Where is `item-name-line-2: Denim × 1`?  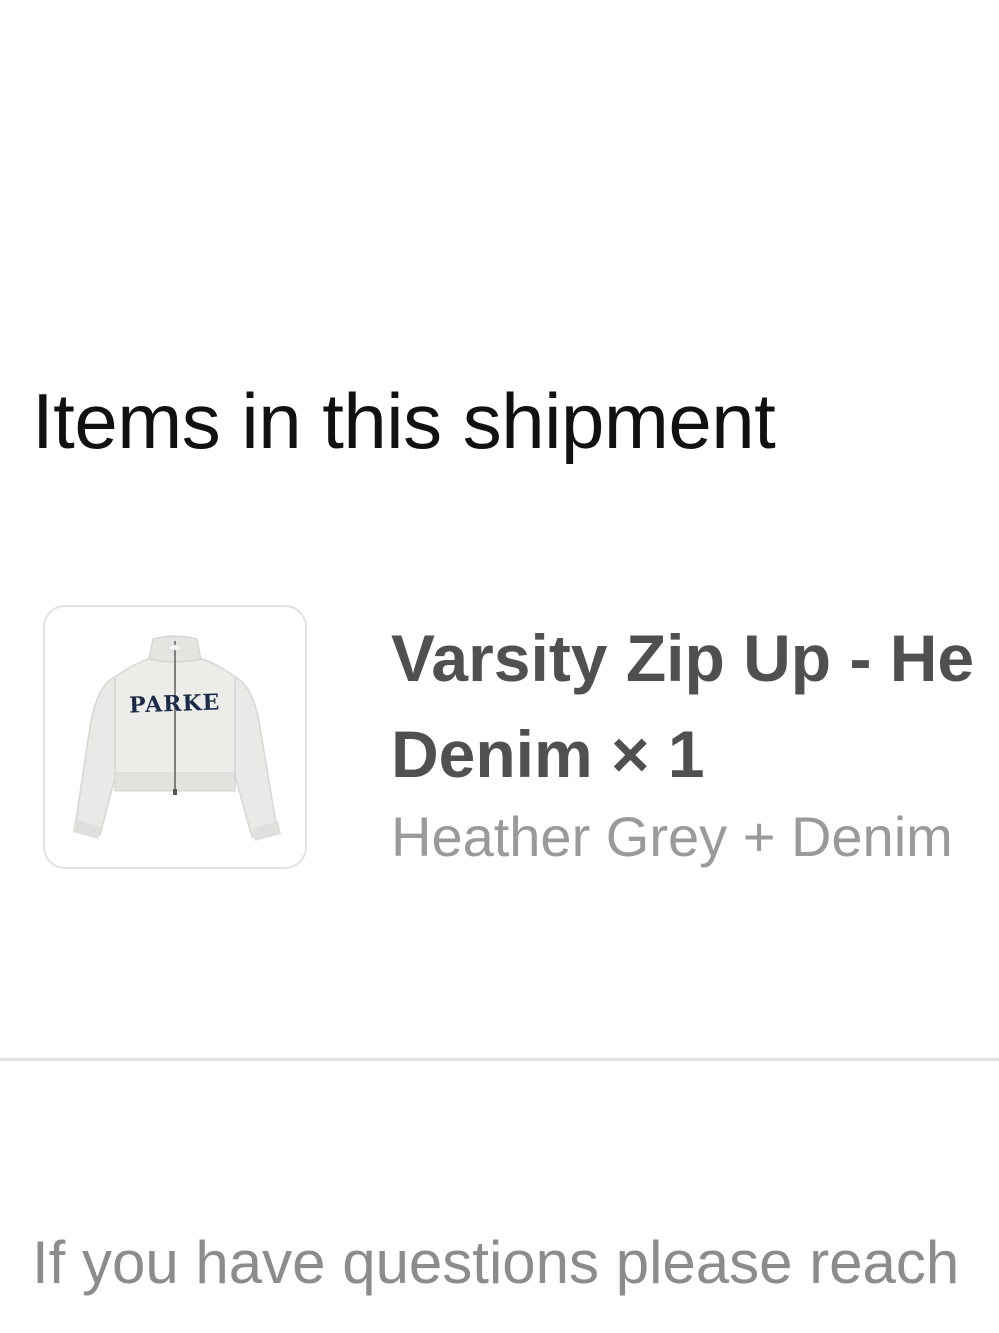 item-name-line-2: Denim × 1 is located at coordinates (695, 754).